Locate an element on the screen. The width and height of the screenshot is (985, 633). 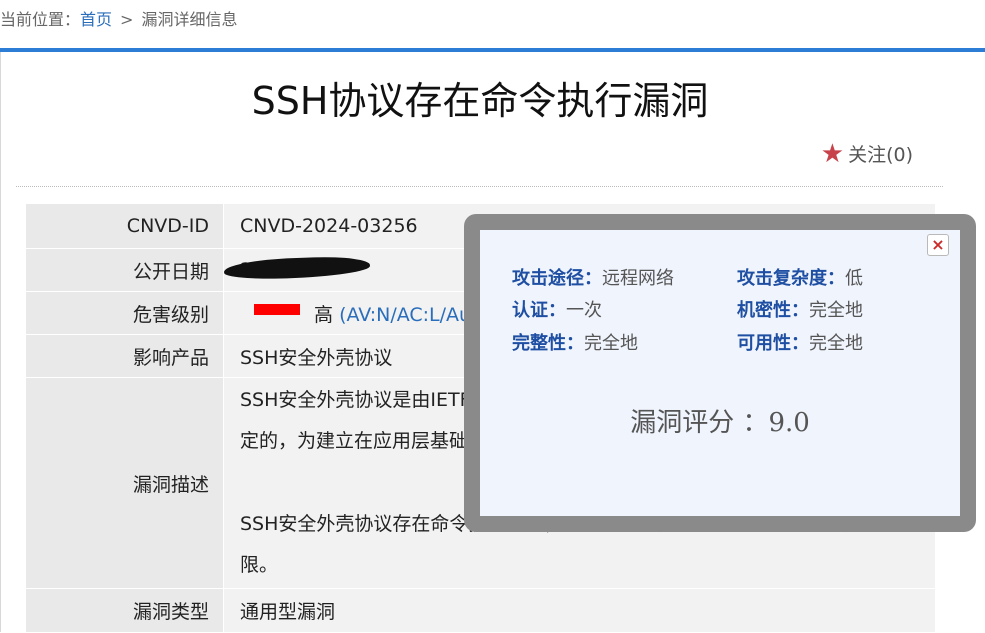
description-label: 漏洞描述 is located at coordinates (124, 483).